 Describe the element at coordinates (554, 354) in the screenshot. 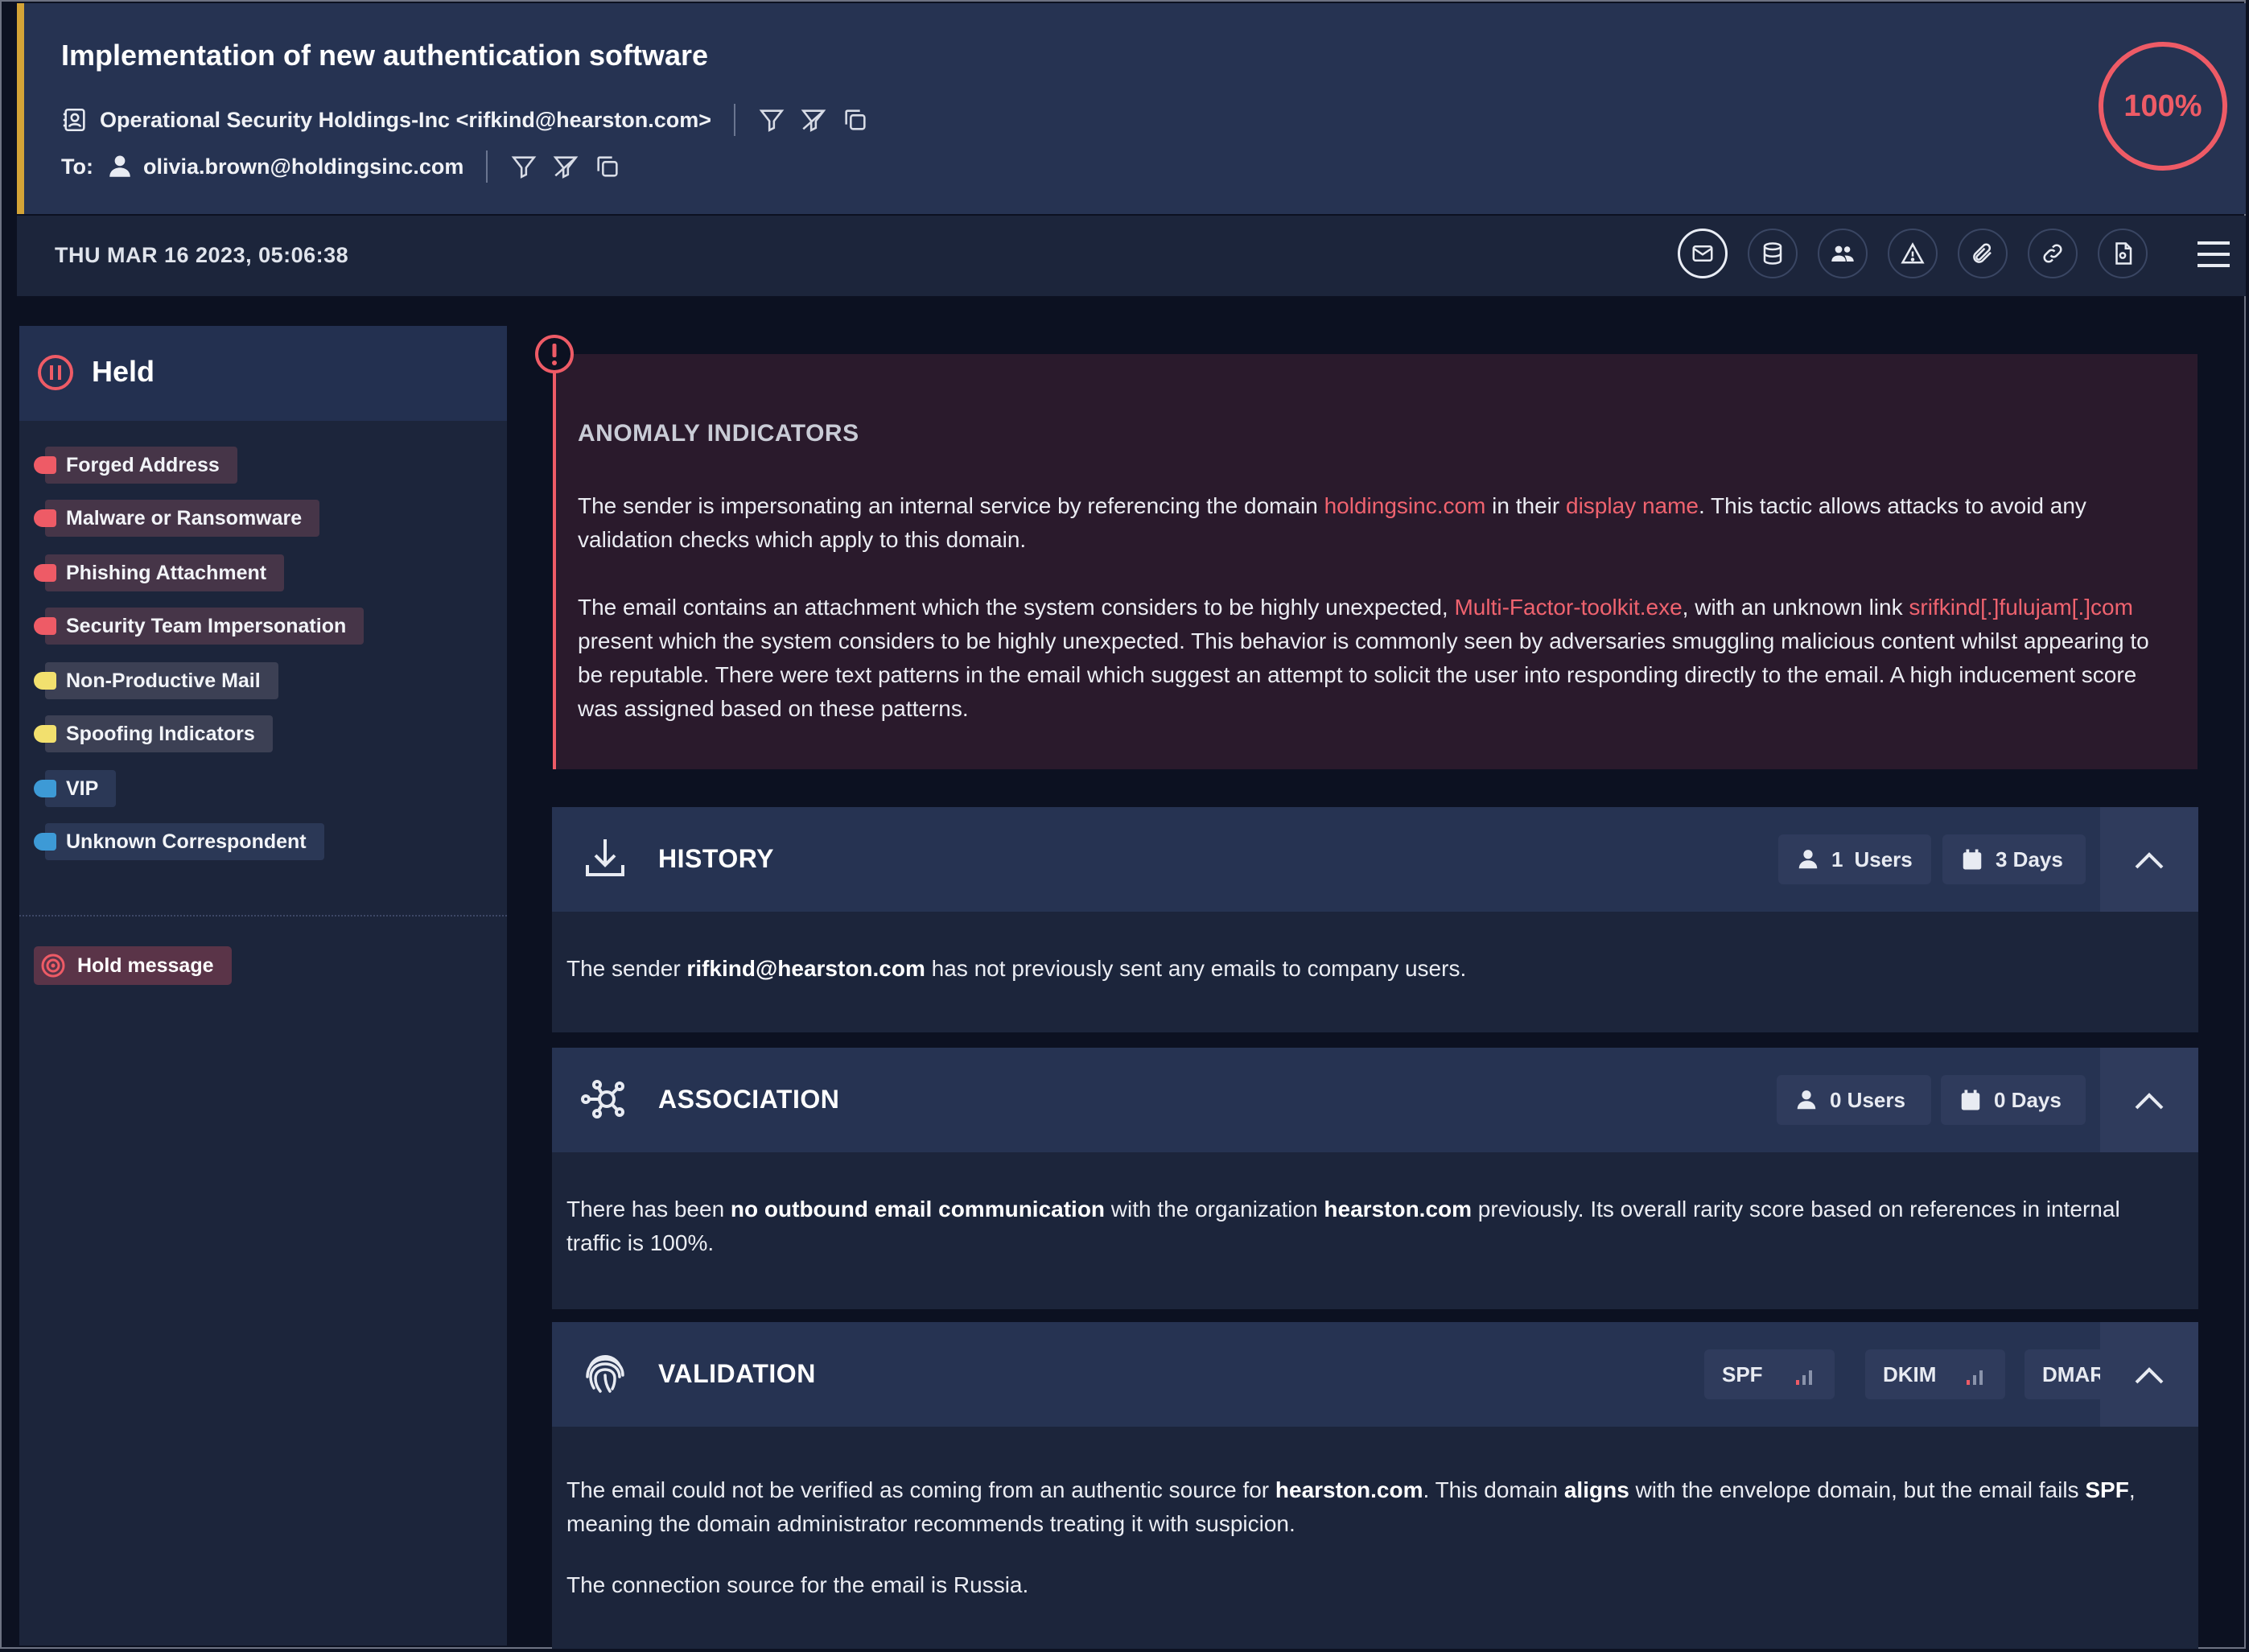

I see `alert-icon` at that location.